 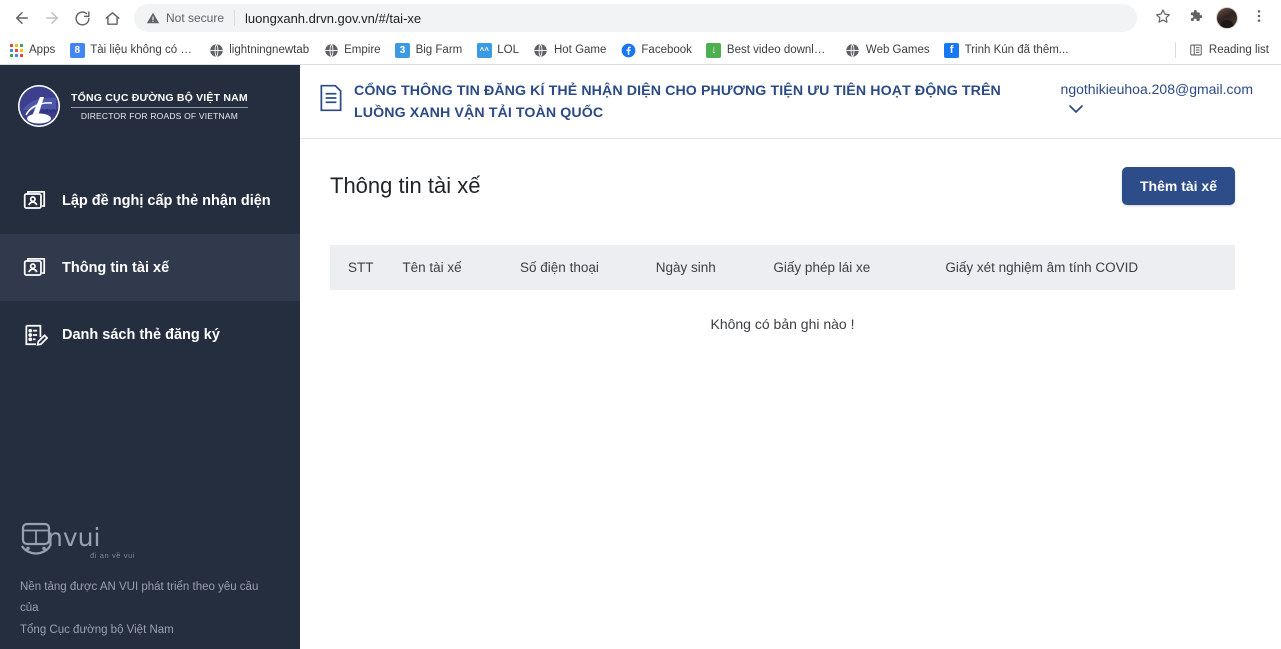 I want to click on drvn-logo-icon: DRVN, so click(x=39, y=106).